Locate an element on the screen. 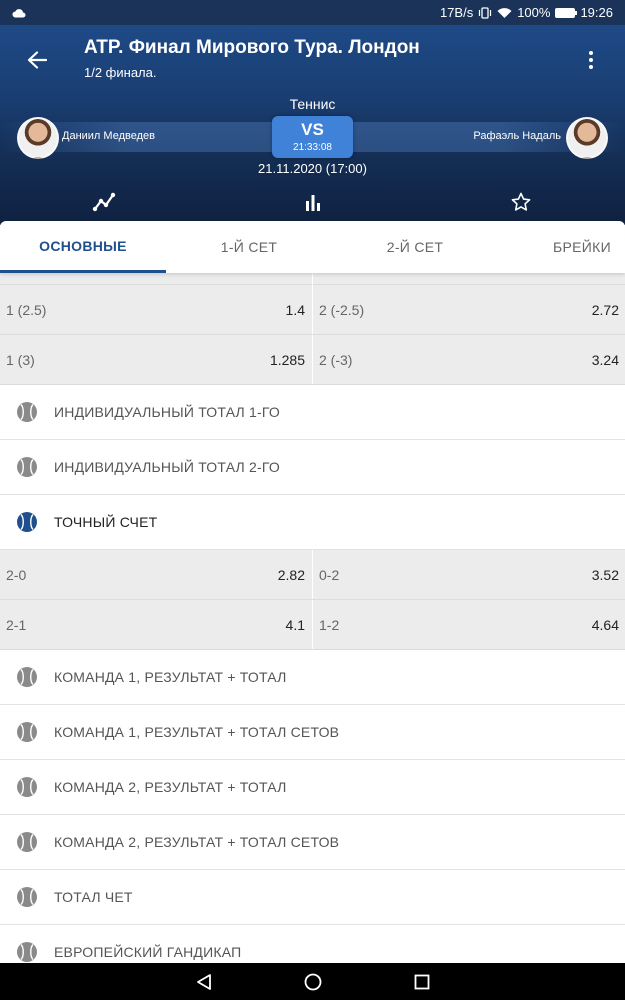 The width and height of the screenshot is (625, 1000). odds-cell: 1 (2.5) 1.4 is located at coordinates (156, 309).